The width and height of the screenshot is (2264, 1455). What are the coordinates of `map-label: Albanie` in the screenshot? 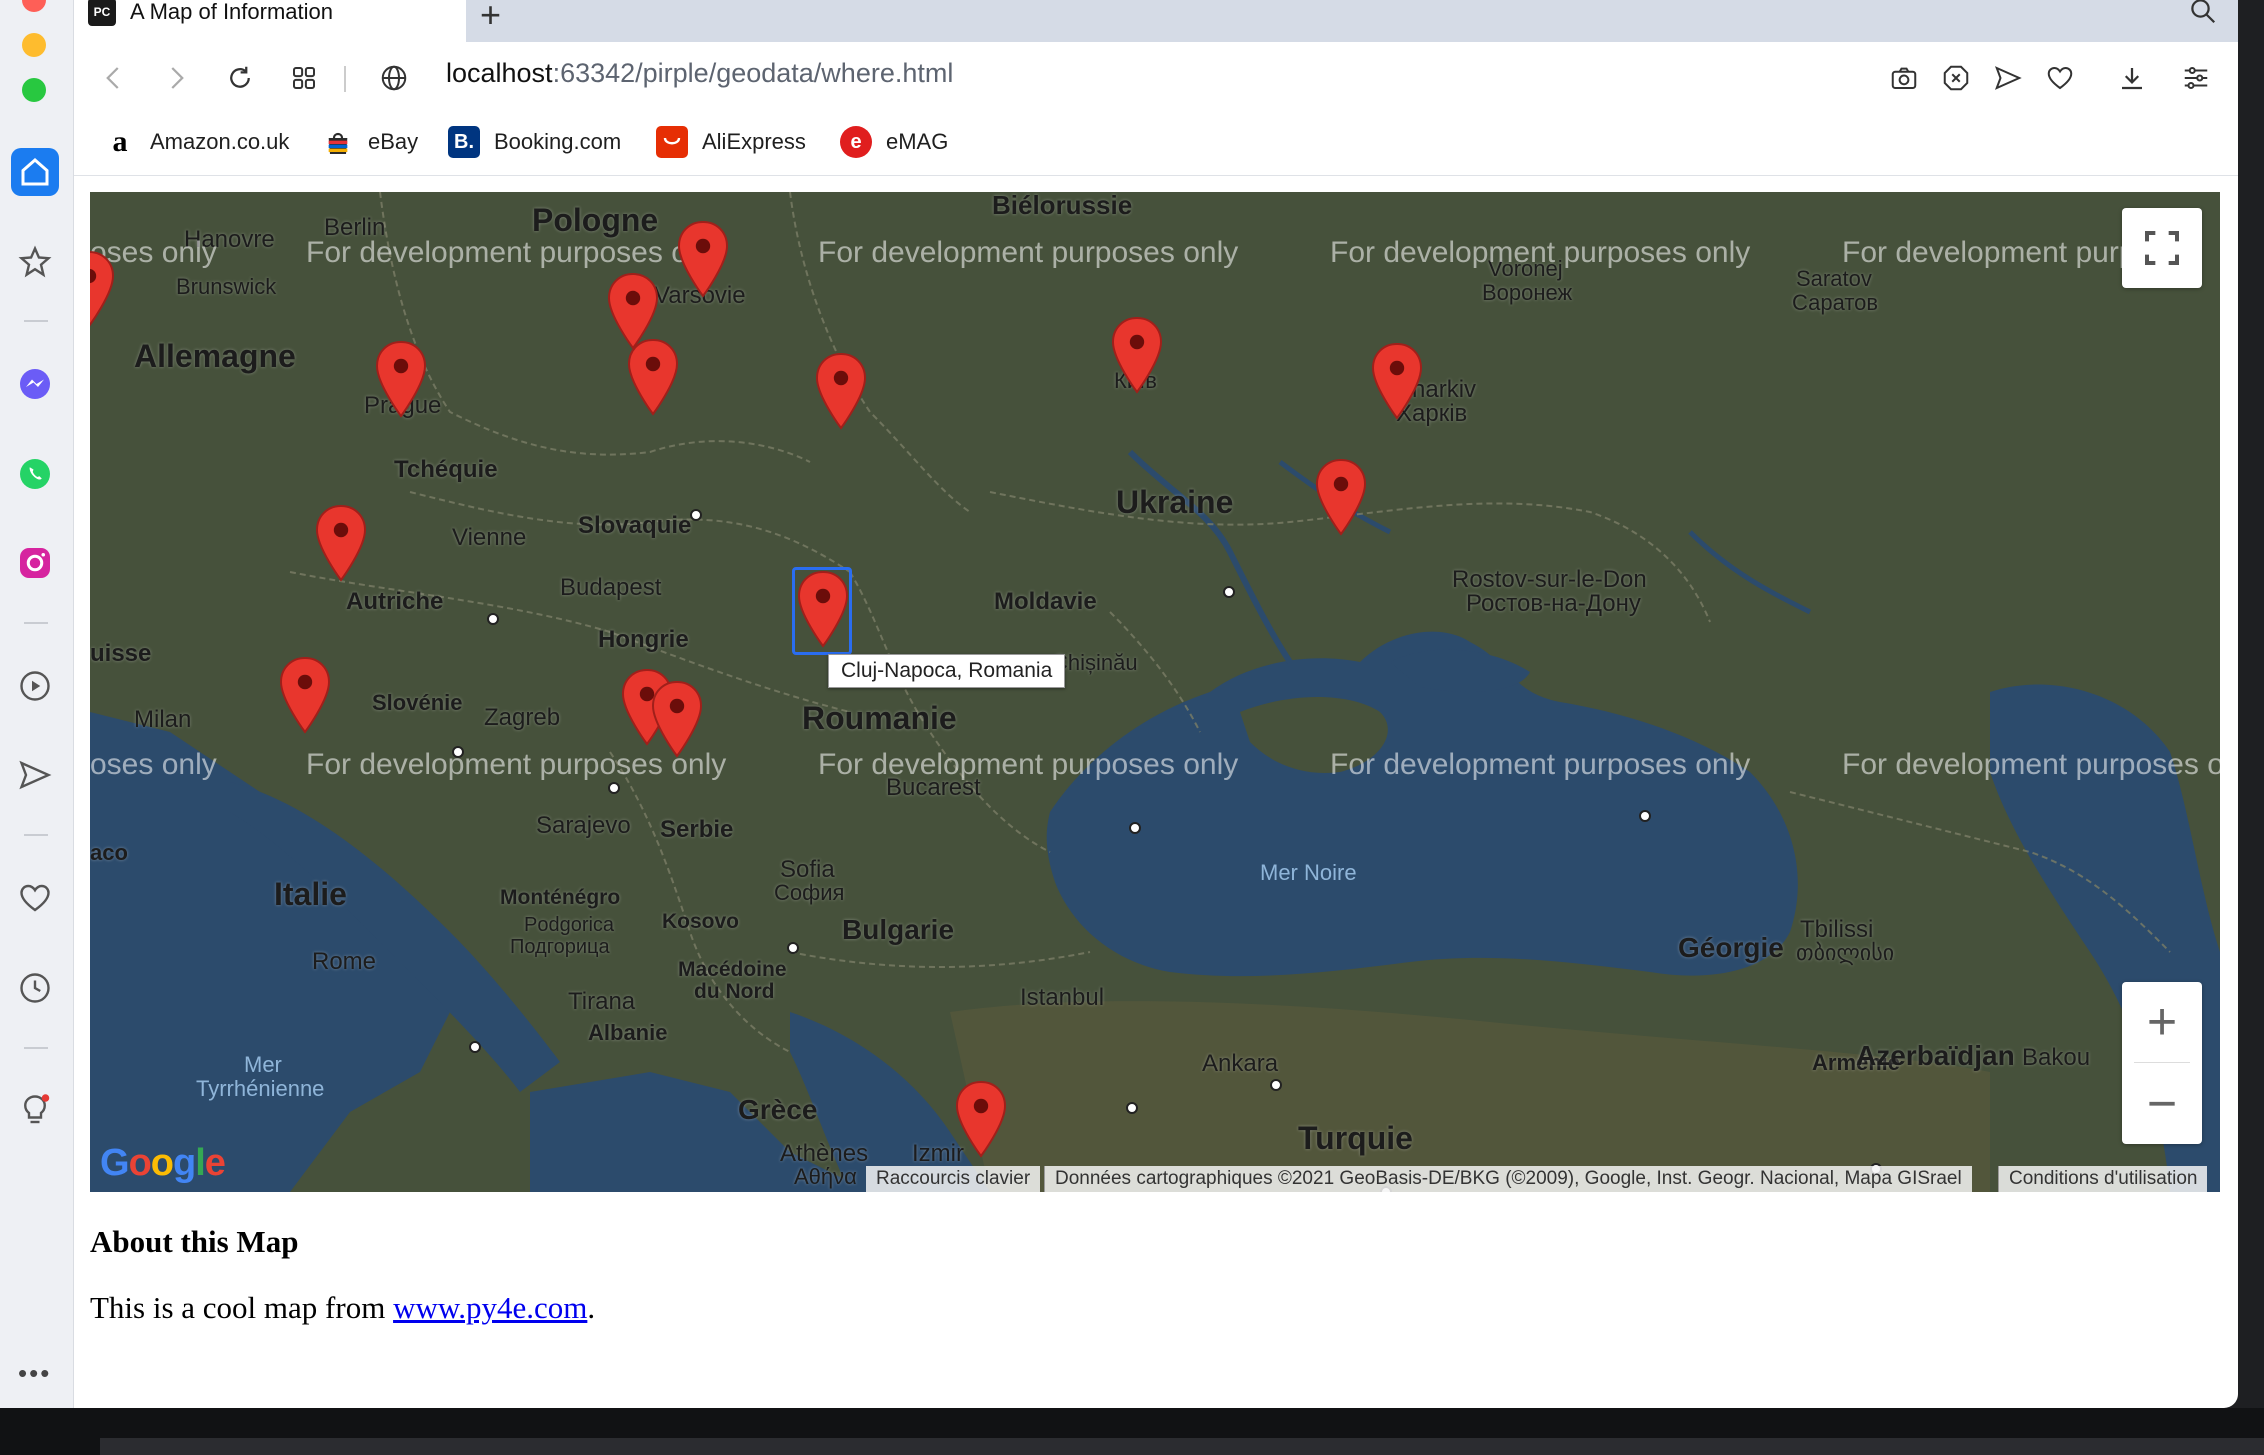 It's located at (628, 1032).